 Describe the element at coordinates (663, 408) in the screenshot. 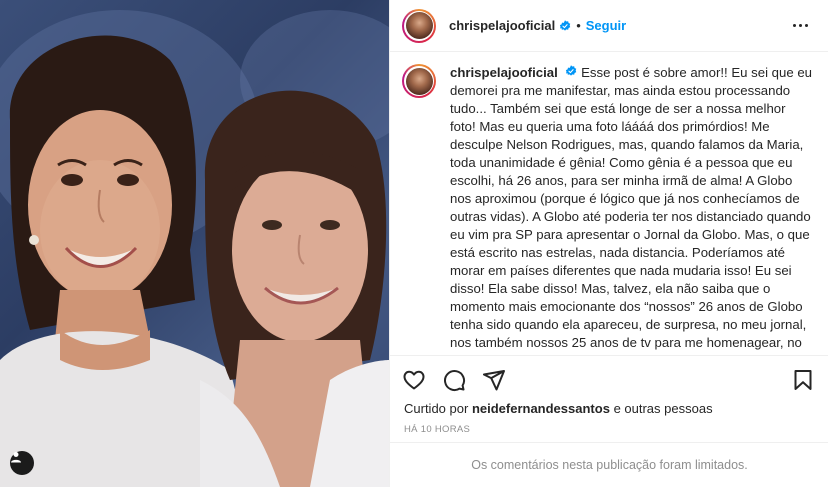

I see `likes-suffix: e outras pessoas` at that location.